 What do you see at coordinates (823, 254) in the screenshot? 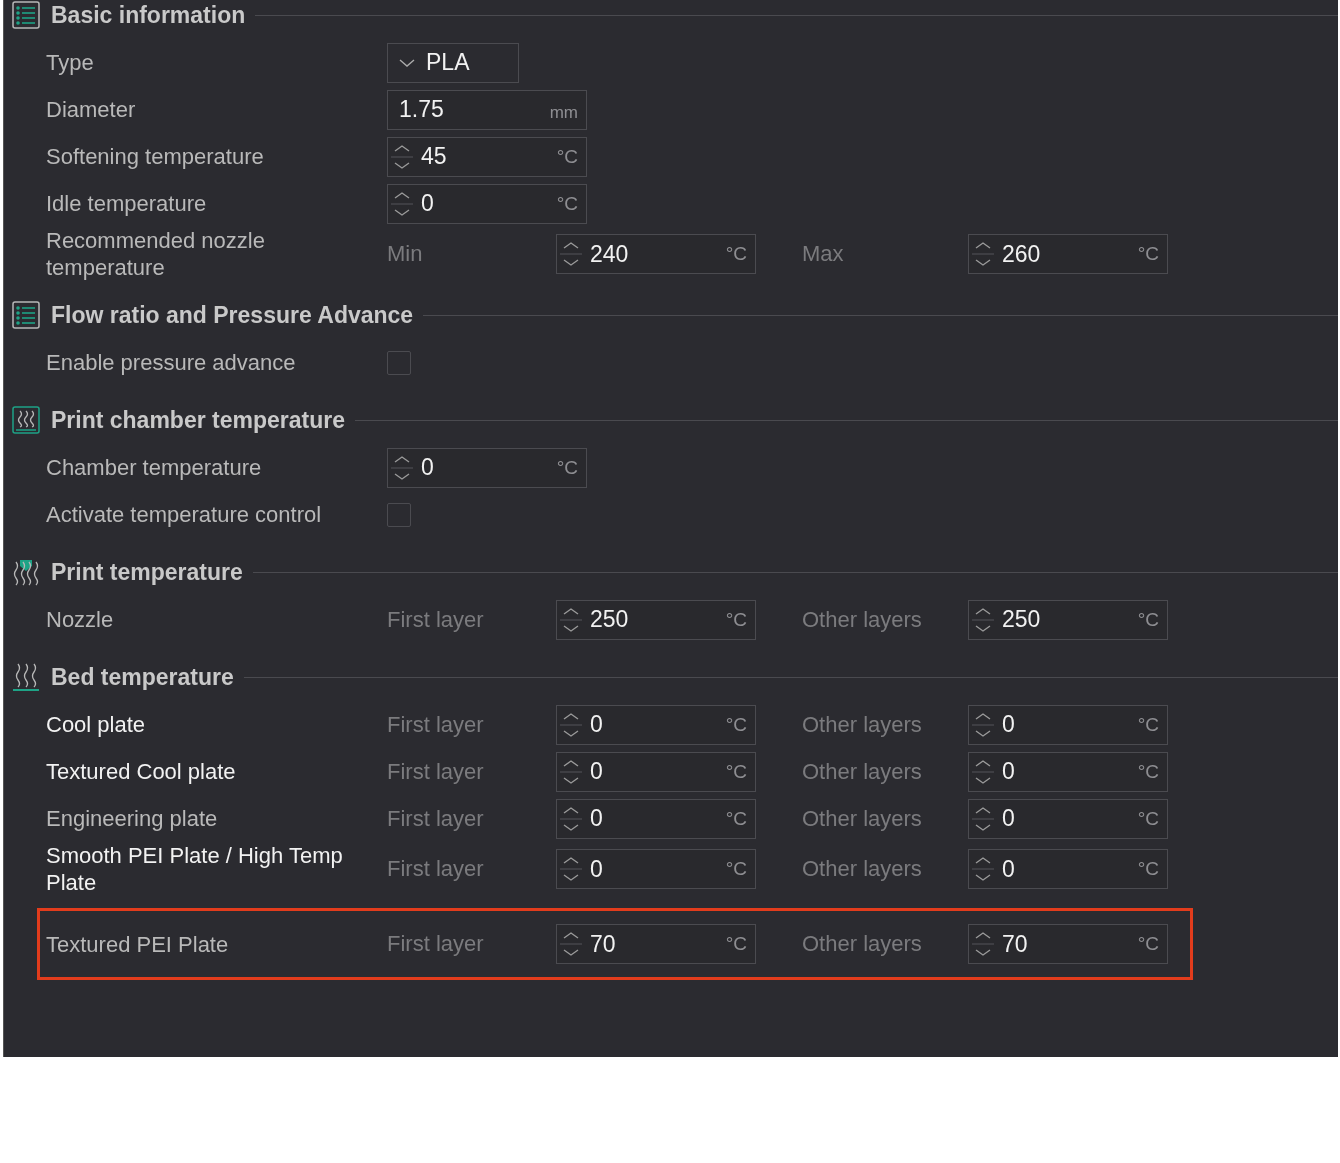
I see `sub-label: Max` at bounding box center [823, 254].